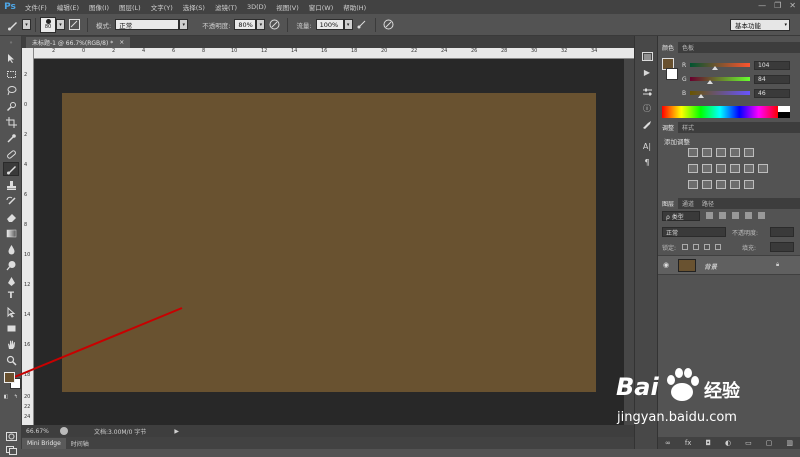 The image size is (800, 457). Describe the element at coordinates (362, 25) in the screenshot. I see `airbrush-icon` at that location.